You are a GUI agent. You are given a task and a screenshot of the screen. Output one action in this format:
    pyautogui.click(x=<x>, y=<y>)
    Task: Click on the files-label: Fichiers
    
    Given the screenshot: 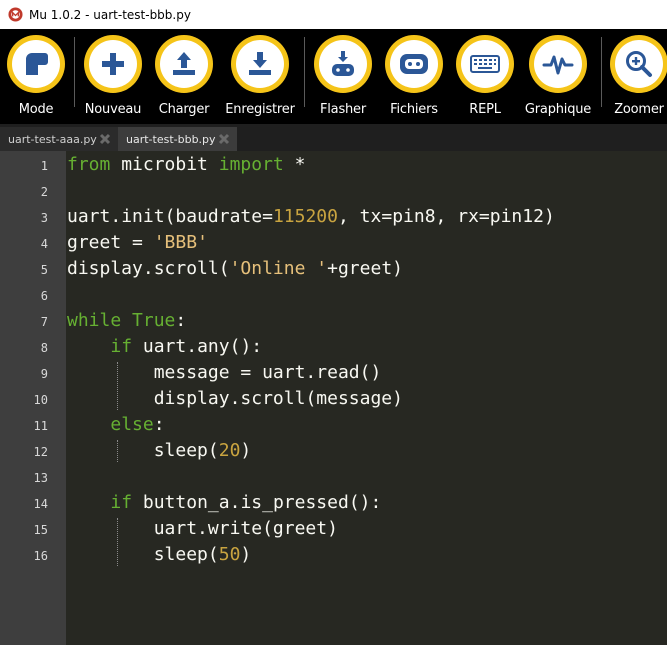 What is the action you would take?
    pyautogui.click(x=414, y=109)
    